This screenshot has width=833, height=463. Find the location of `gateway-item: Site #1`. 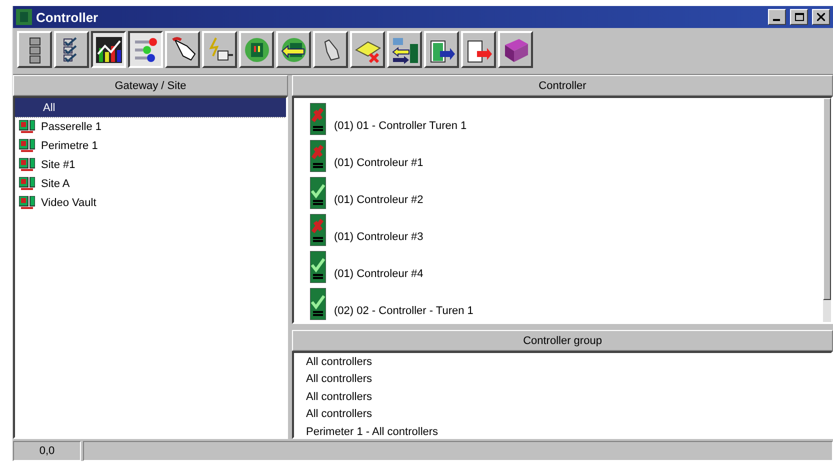

gateway-item: Site #1 is located at coordinates (150, 164).